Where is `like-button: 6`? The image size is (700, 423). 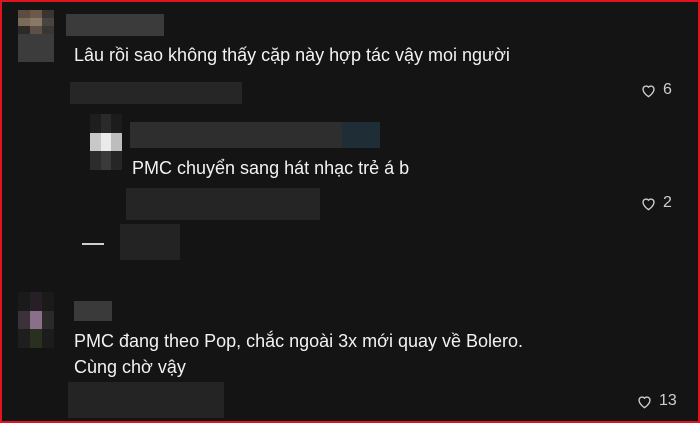
like-button: 6 is located at coordinates (656, 90).